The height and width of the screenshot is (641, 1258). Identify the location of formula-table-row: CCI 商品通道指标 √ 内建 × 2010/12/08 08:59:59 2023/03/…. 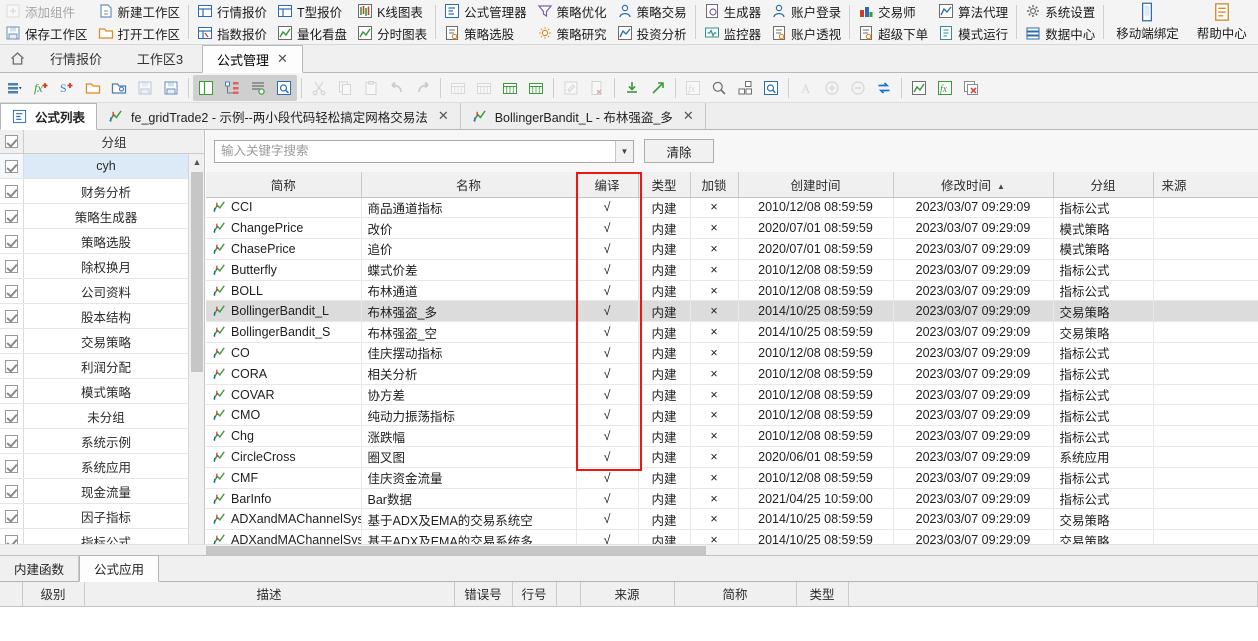
(732, 208).